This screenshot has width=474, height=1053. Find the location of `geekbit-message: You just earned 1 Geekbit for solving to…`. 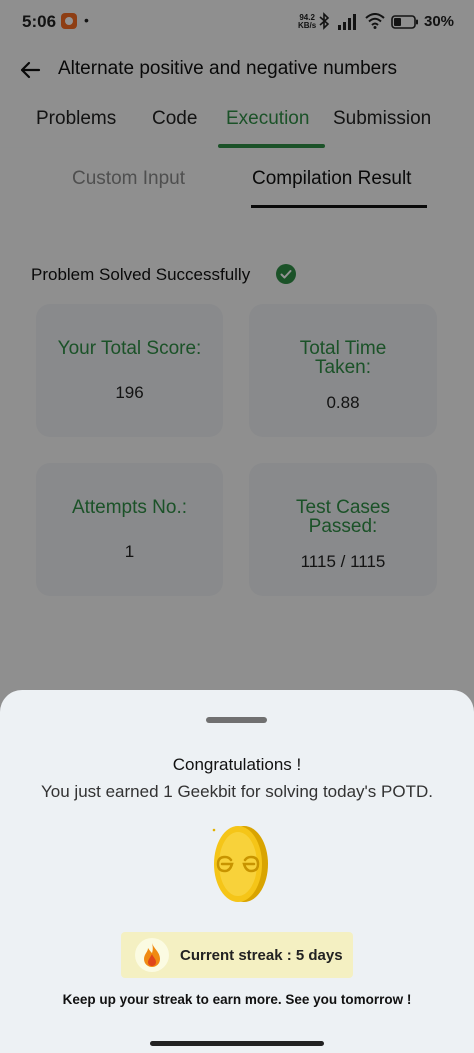

geekbit-message: You just earned 1 Geekbit for solving to… is located at coordinates (237, 791).